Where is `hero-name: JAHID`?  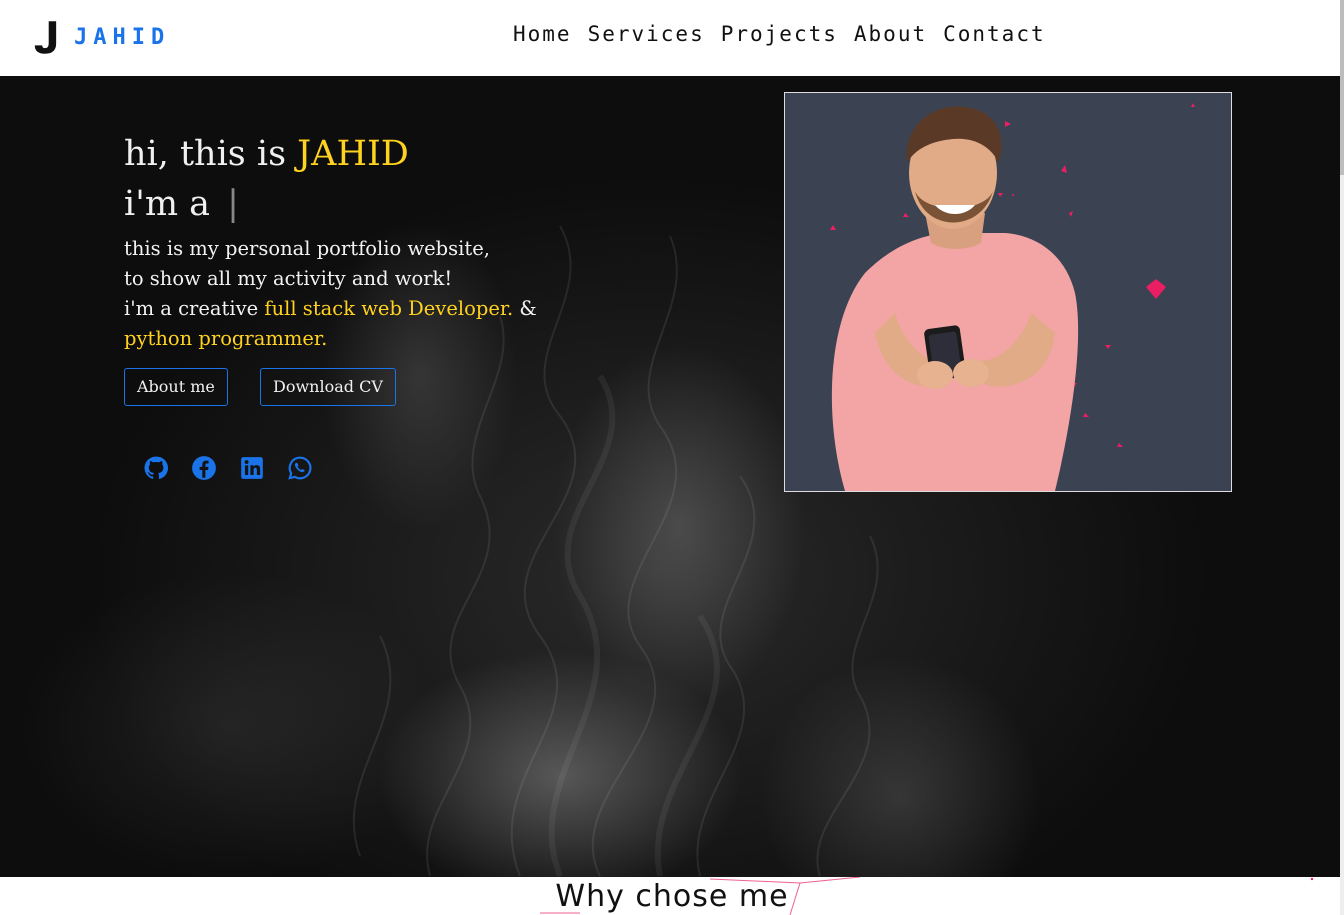
hero-name: JAHID is located at coordinates (353, 154).